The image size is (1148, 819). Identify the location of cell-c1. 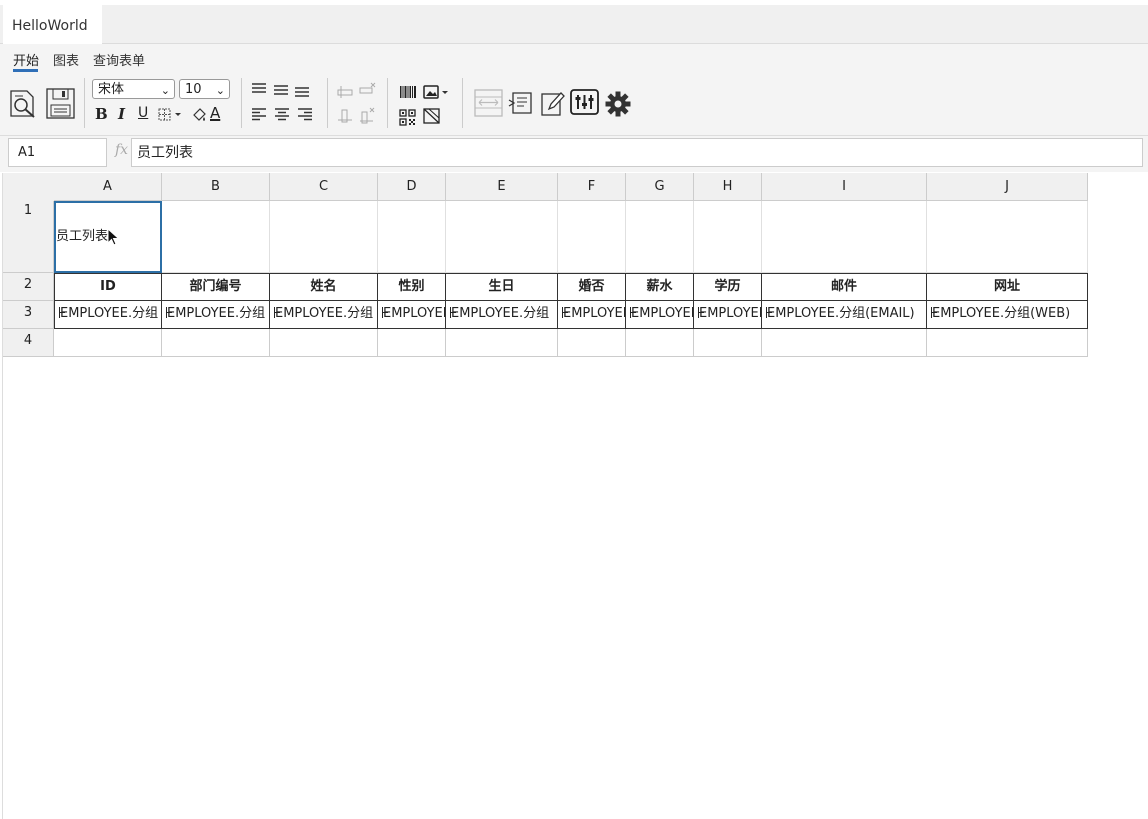
(324, 237).